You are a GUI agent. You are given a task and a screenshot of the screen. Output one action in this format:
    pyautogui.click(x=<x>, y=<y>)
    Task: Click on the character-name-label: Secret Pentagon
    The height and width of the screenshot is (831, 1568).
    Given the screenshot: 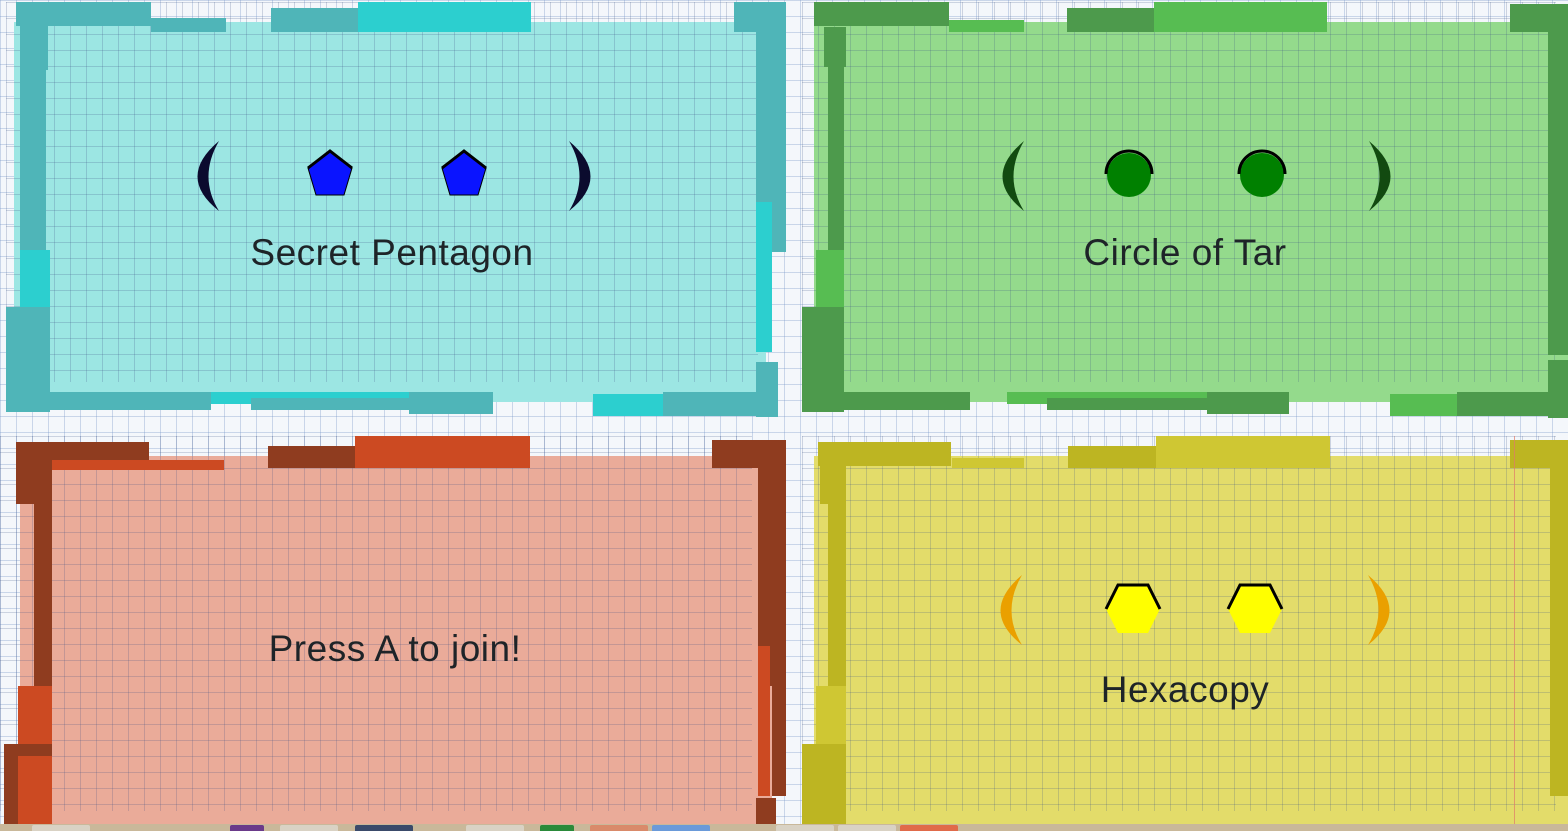 What is the action you would take?
    pyautogui.click(x=392, y=252)
    